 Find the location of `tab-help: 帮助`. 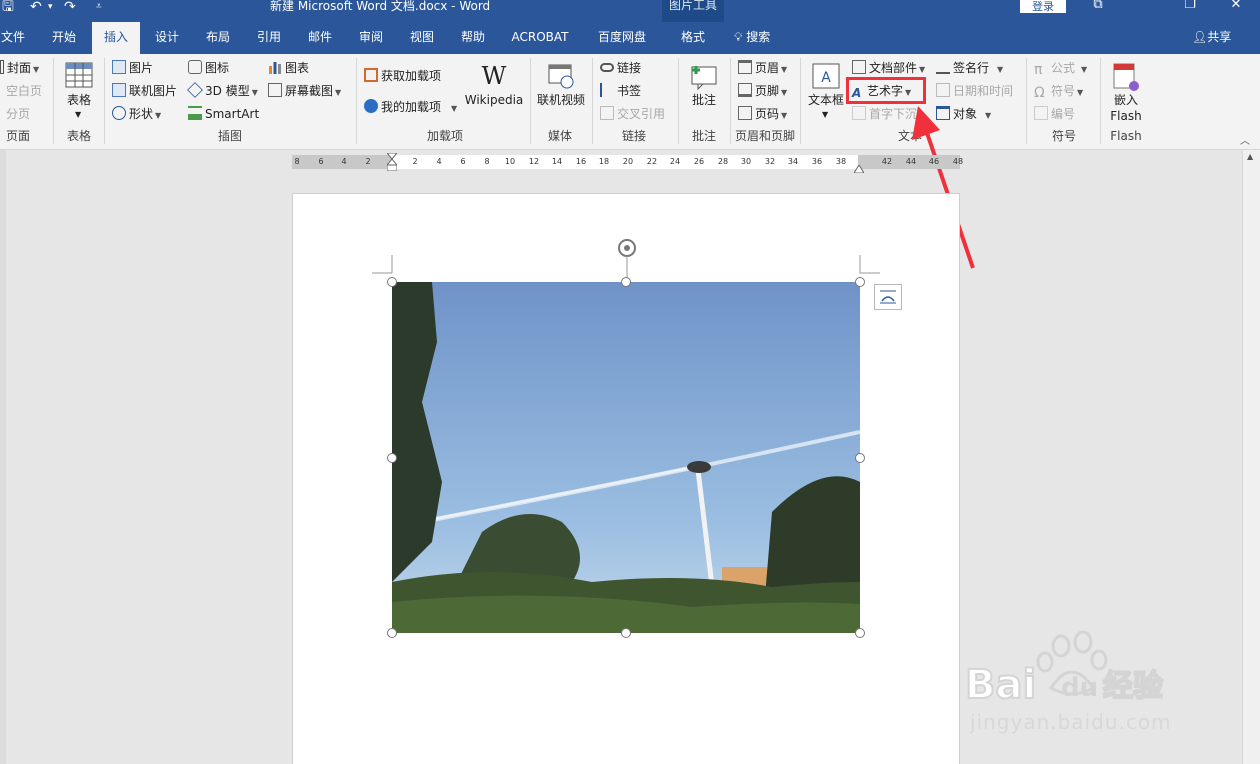

tab-help: 帮助 is located at coordinates (473, 38).